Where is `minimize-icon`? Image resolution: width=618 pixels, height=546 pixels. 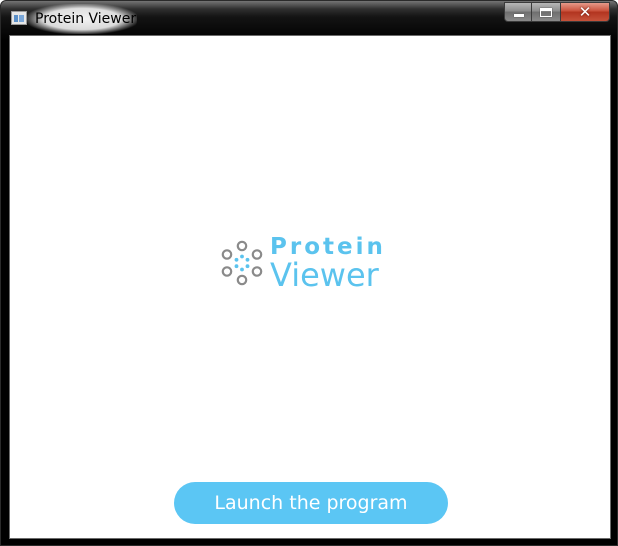
minimize-icon is located at coordinates (519, 15).